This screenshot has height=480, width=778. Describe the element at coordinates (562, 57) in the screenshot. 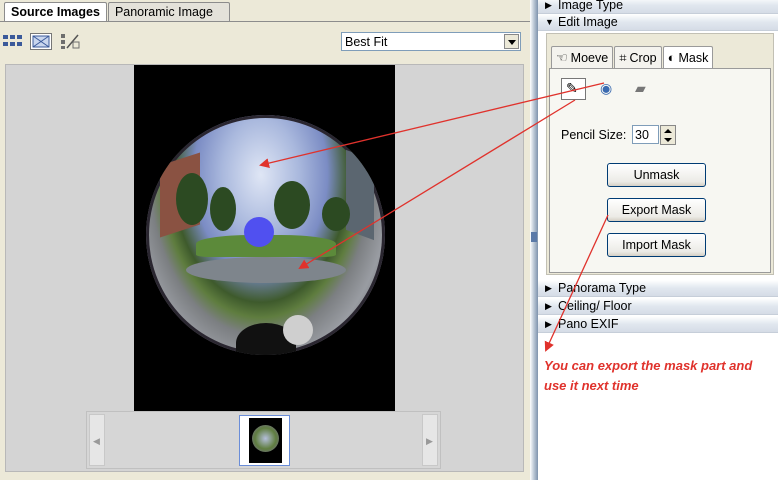

I see `hand-icon: ☜` at that location.